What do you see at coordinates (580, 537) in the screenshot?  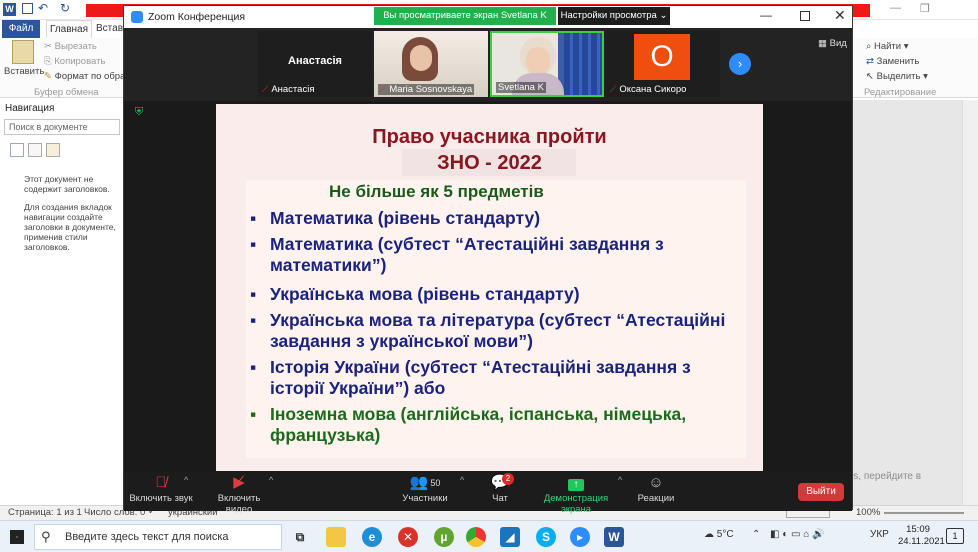 I see `zoom-taskbar-icon: ▸` at bounding box center [580, 537].